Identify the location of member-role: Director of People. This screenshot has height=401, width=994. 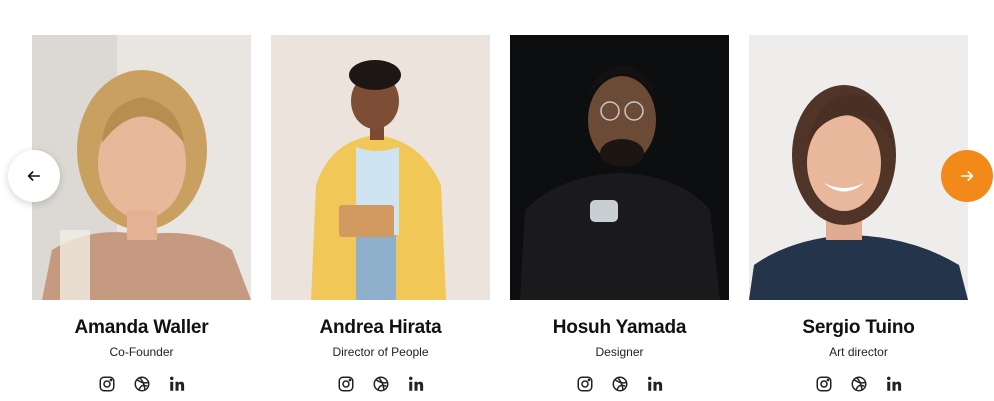
(380, 352).